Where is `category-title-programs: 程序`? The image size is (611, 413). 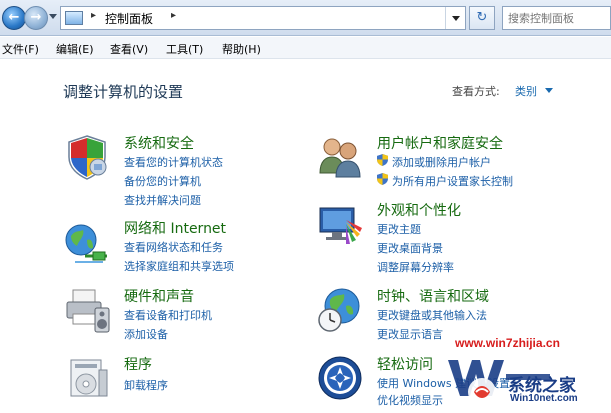
category-title-programs: 程序 is located at coordinates (138, 364).